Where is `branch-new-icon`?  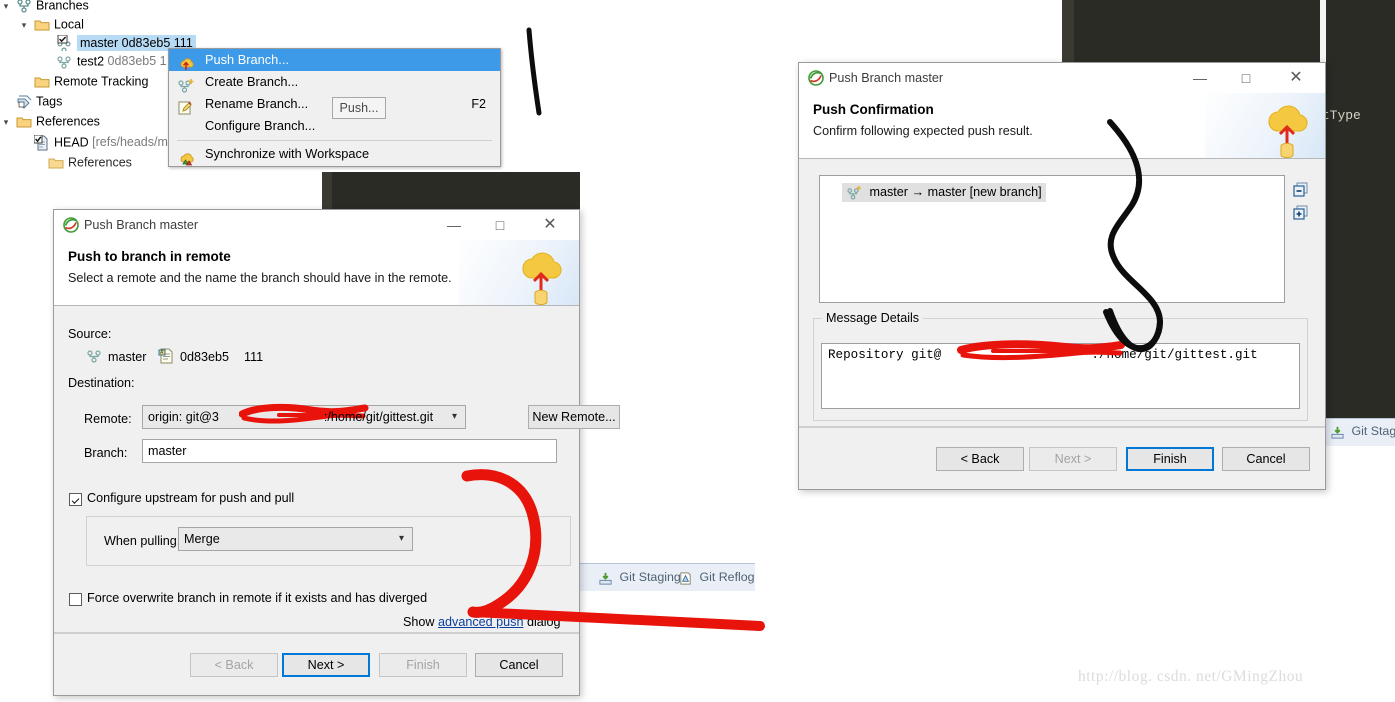
branch-new-icon is located at coordinates (853, 192).